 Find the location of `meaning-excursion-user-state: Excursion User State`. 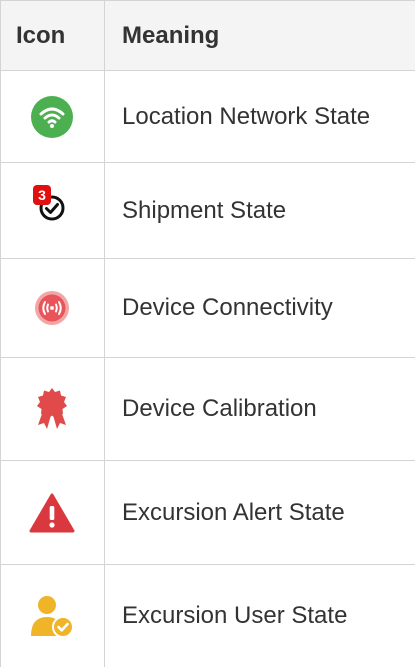

meaning-excursion-user-state: Excursion User State is located at coordinates (235, 615).